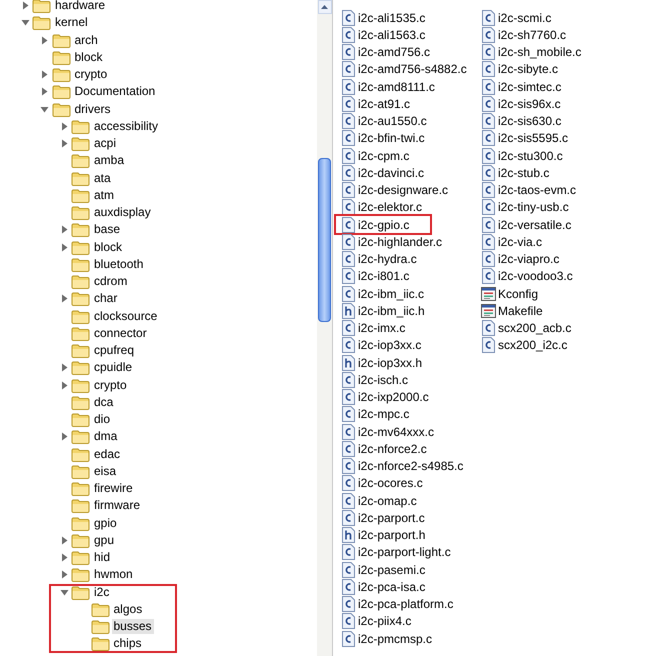 This screenshot has width=666, height=656. Describe the element at coordinates (525, 207) in the screenshot. I see `file-item: i2c-tiny-usb.c` at that location.